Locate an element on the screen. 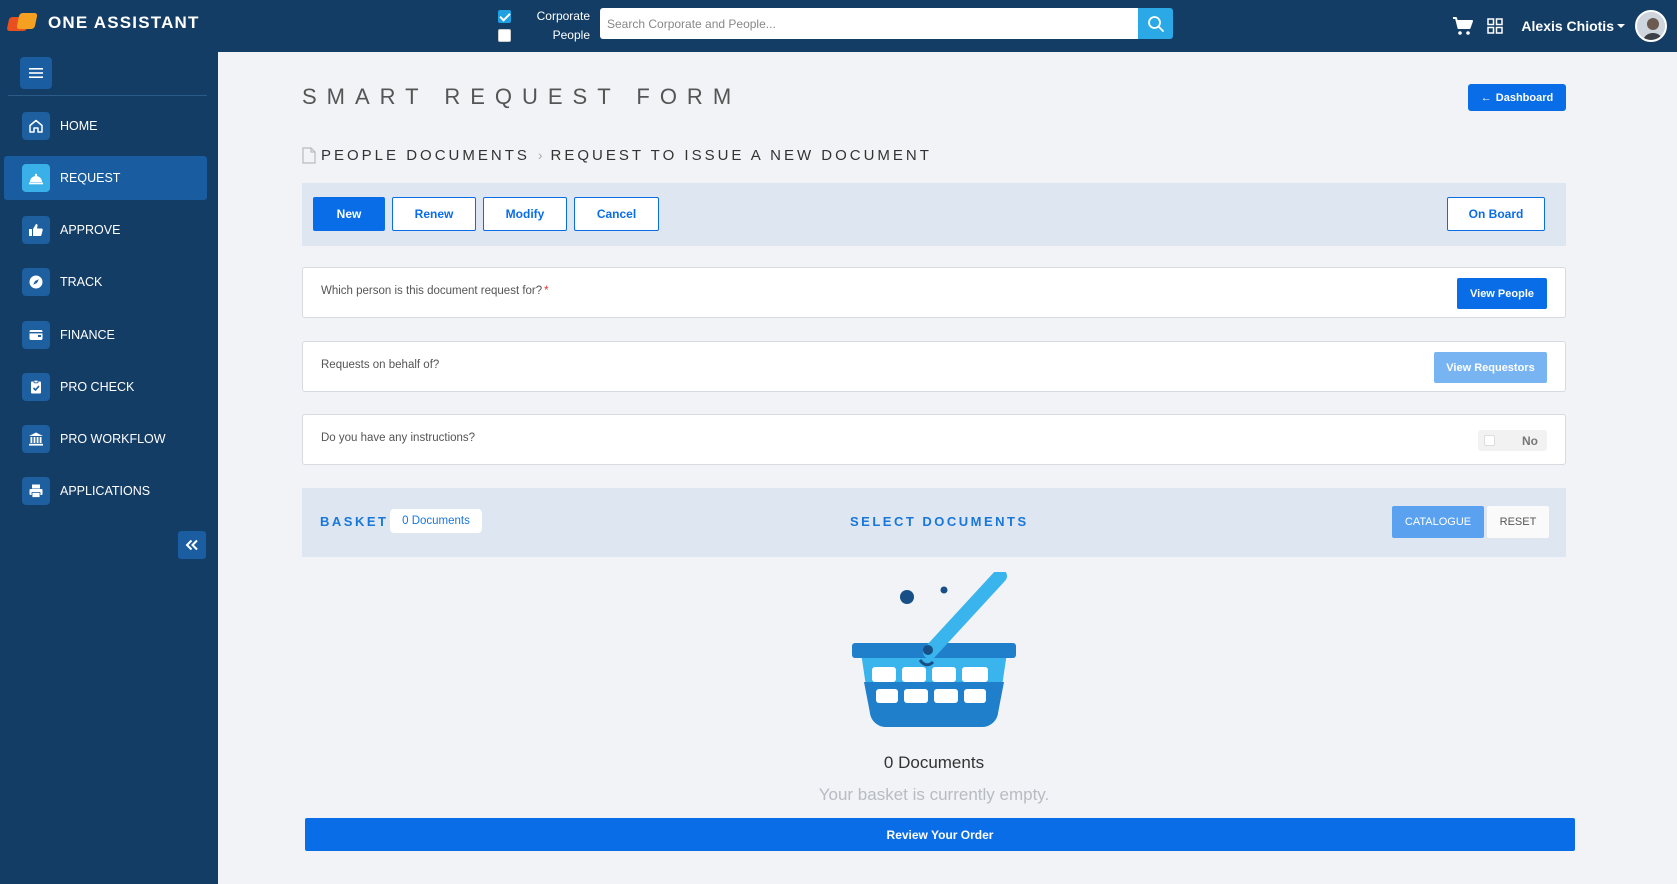  required-mark: * is located at coordinates (546, 291).